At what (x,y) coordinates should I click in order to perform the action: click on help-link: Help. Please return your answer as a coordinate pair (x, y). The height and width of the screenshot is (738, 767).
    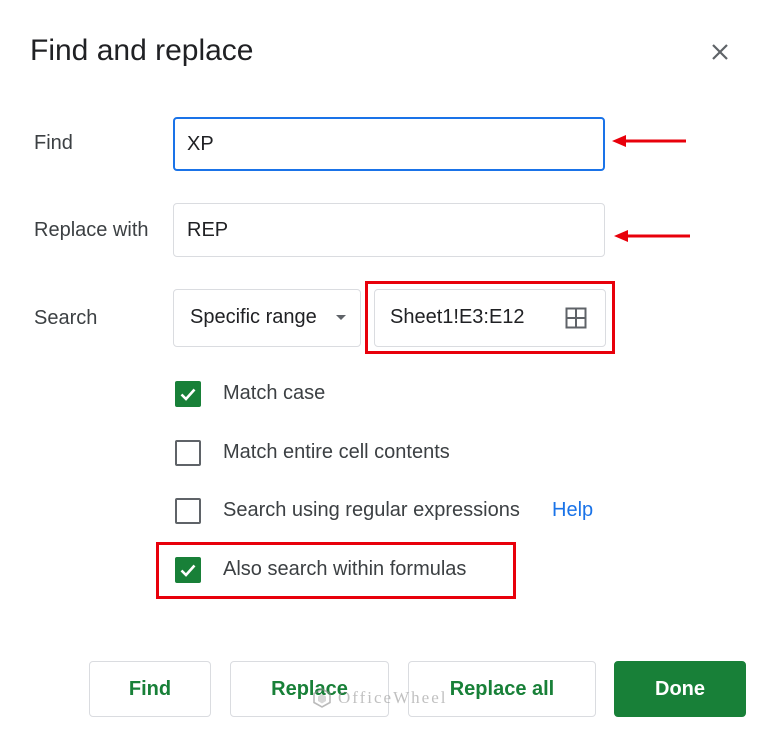
    Looking at the image, I should click on (572, 510).